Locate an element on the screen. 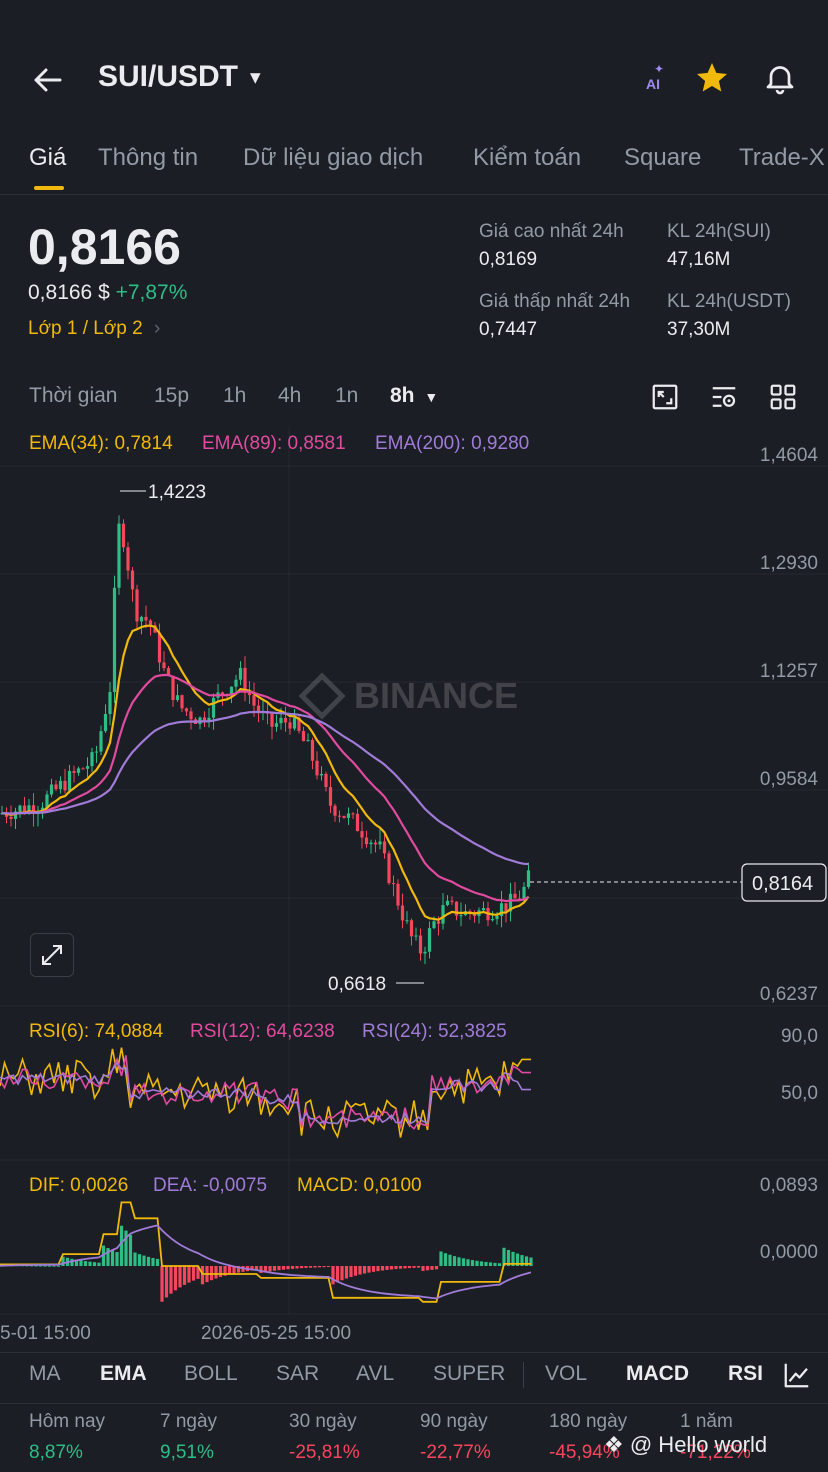  macd-group is located at coordinates (266, 1252).